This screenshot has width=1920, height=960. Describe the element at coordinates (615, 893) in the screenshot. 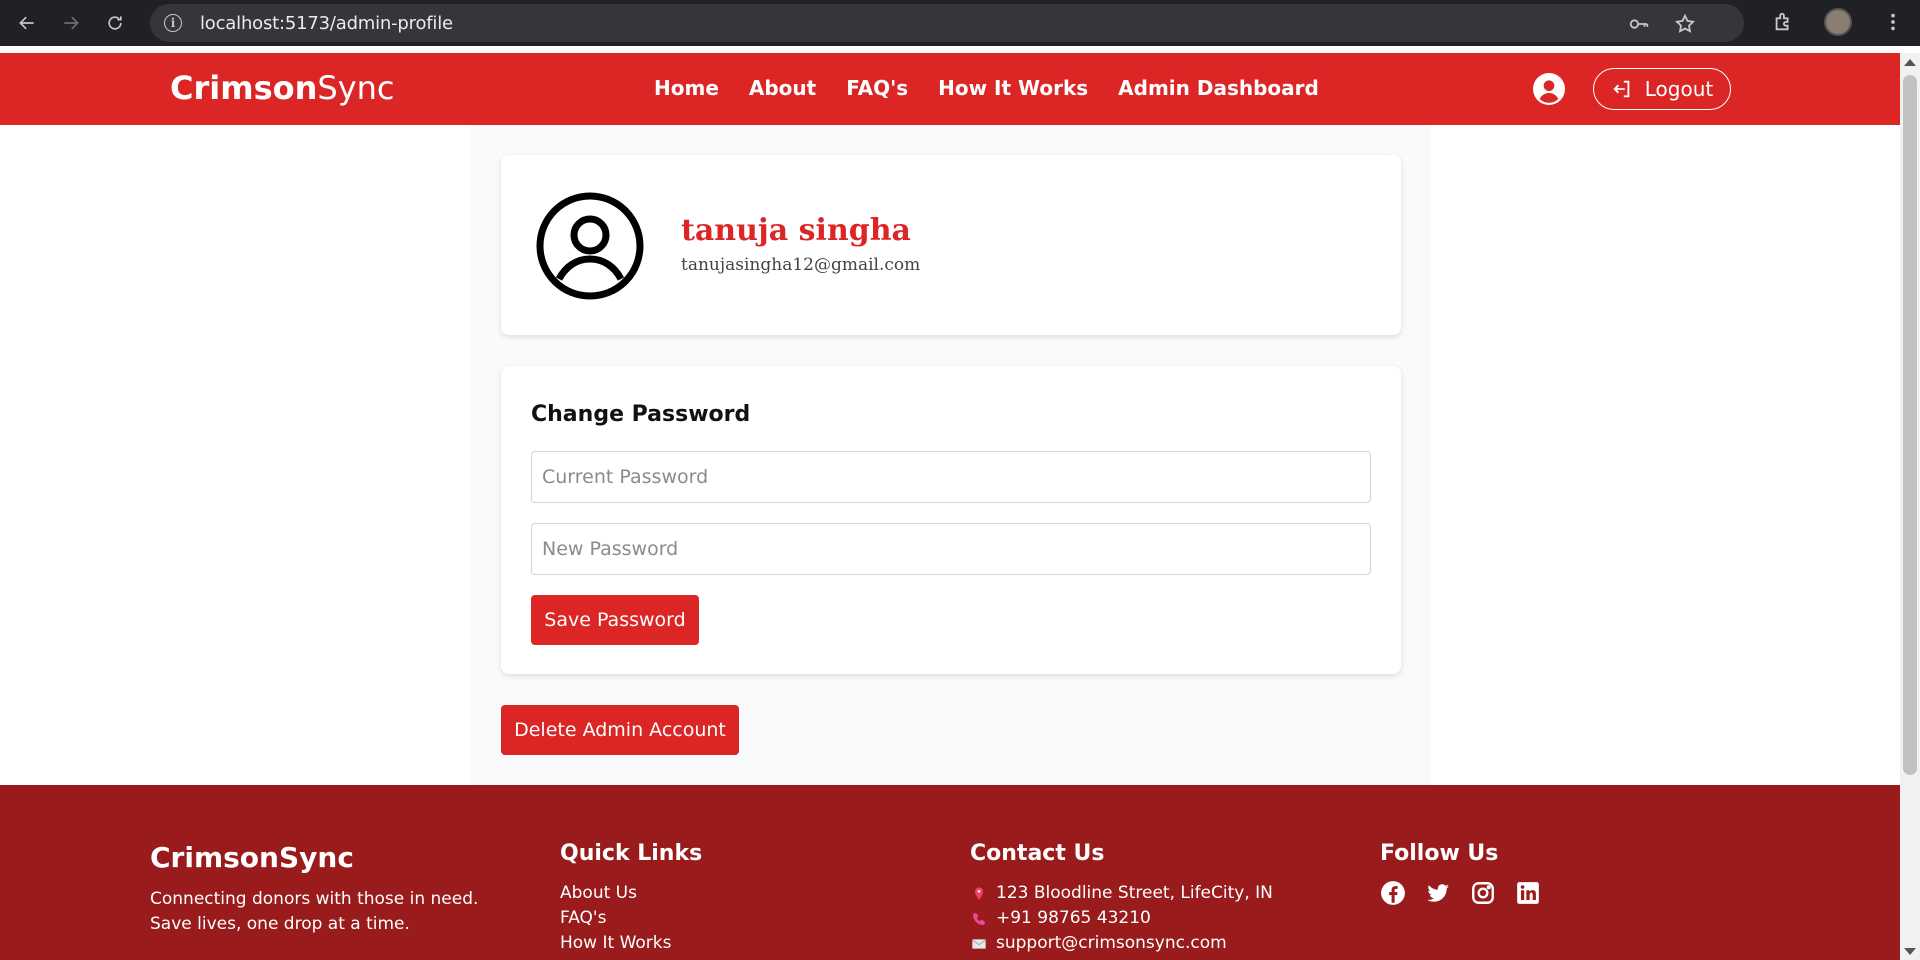

I see `footer-link-about: About Us` at that location.